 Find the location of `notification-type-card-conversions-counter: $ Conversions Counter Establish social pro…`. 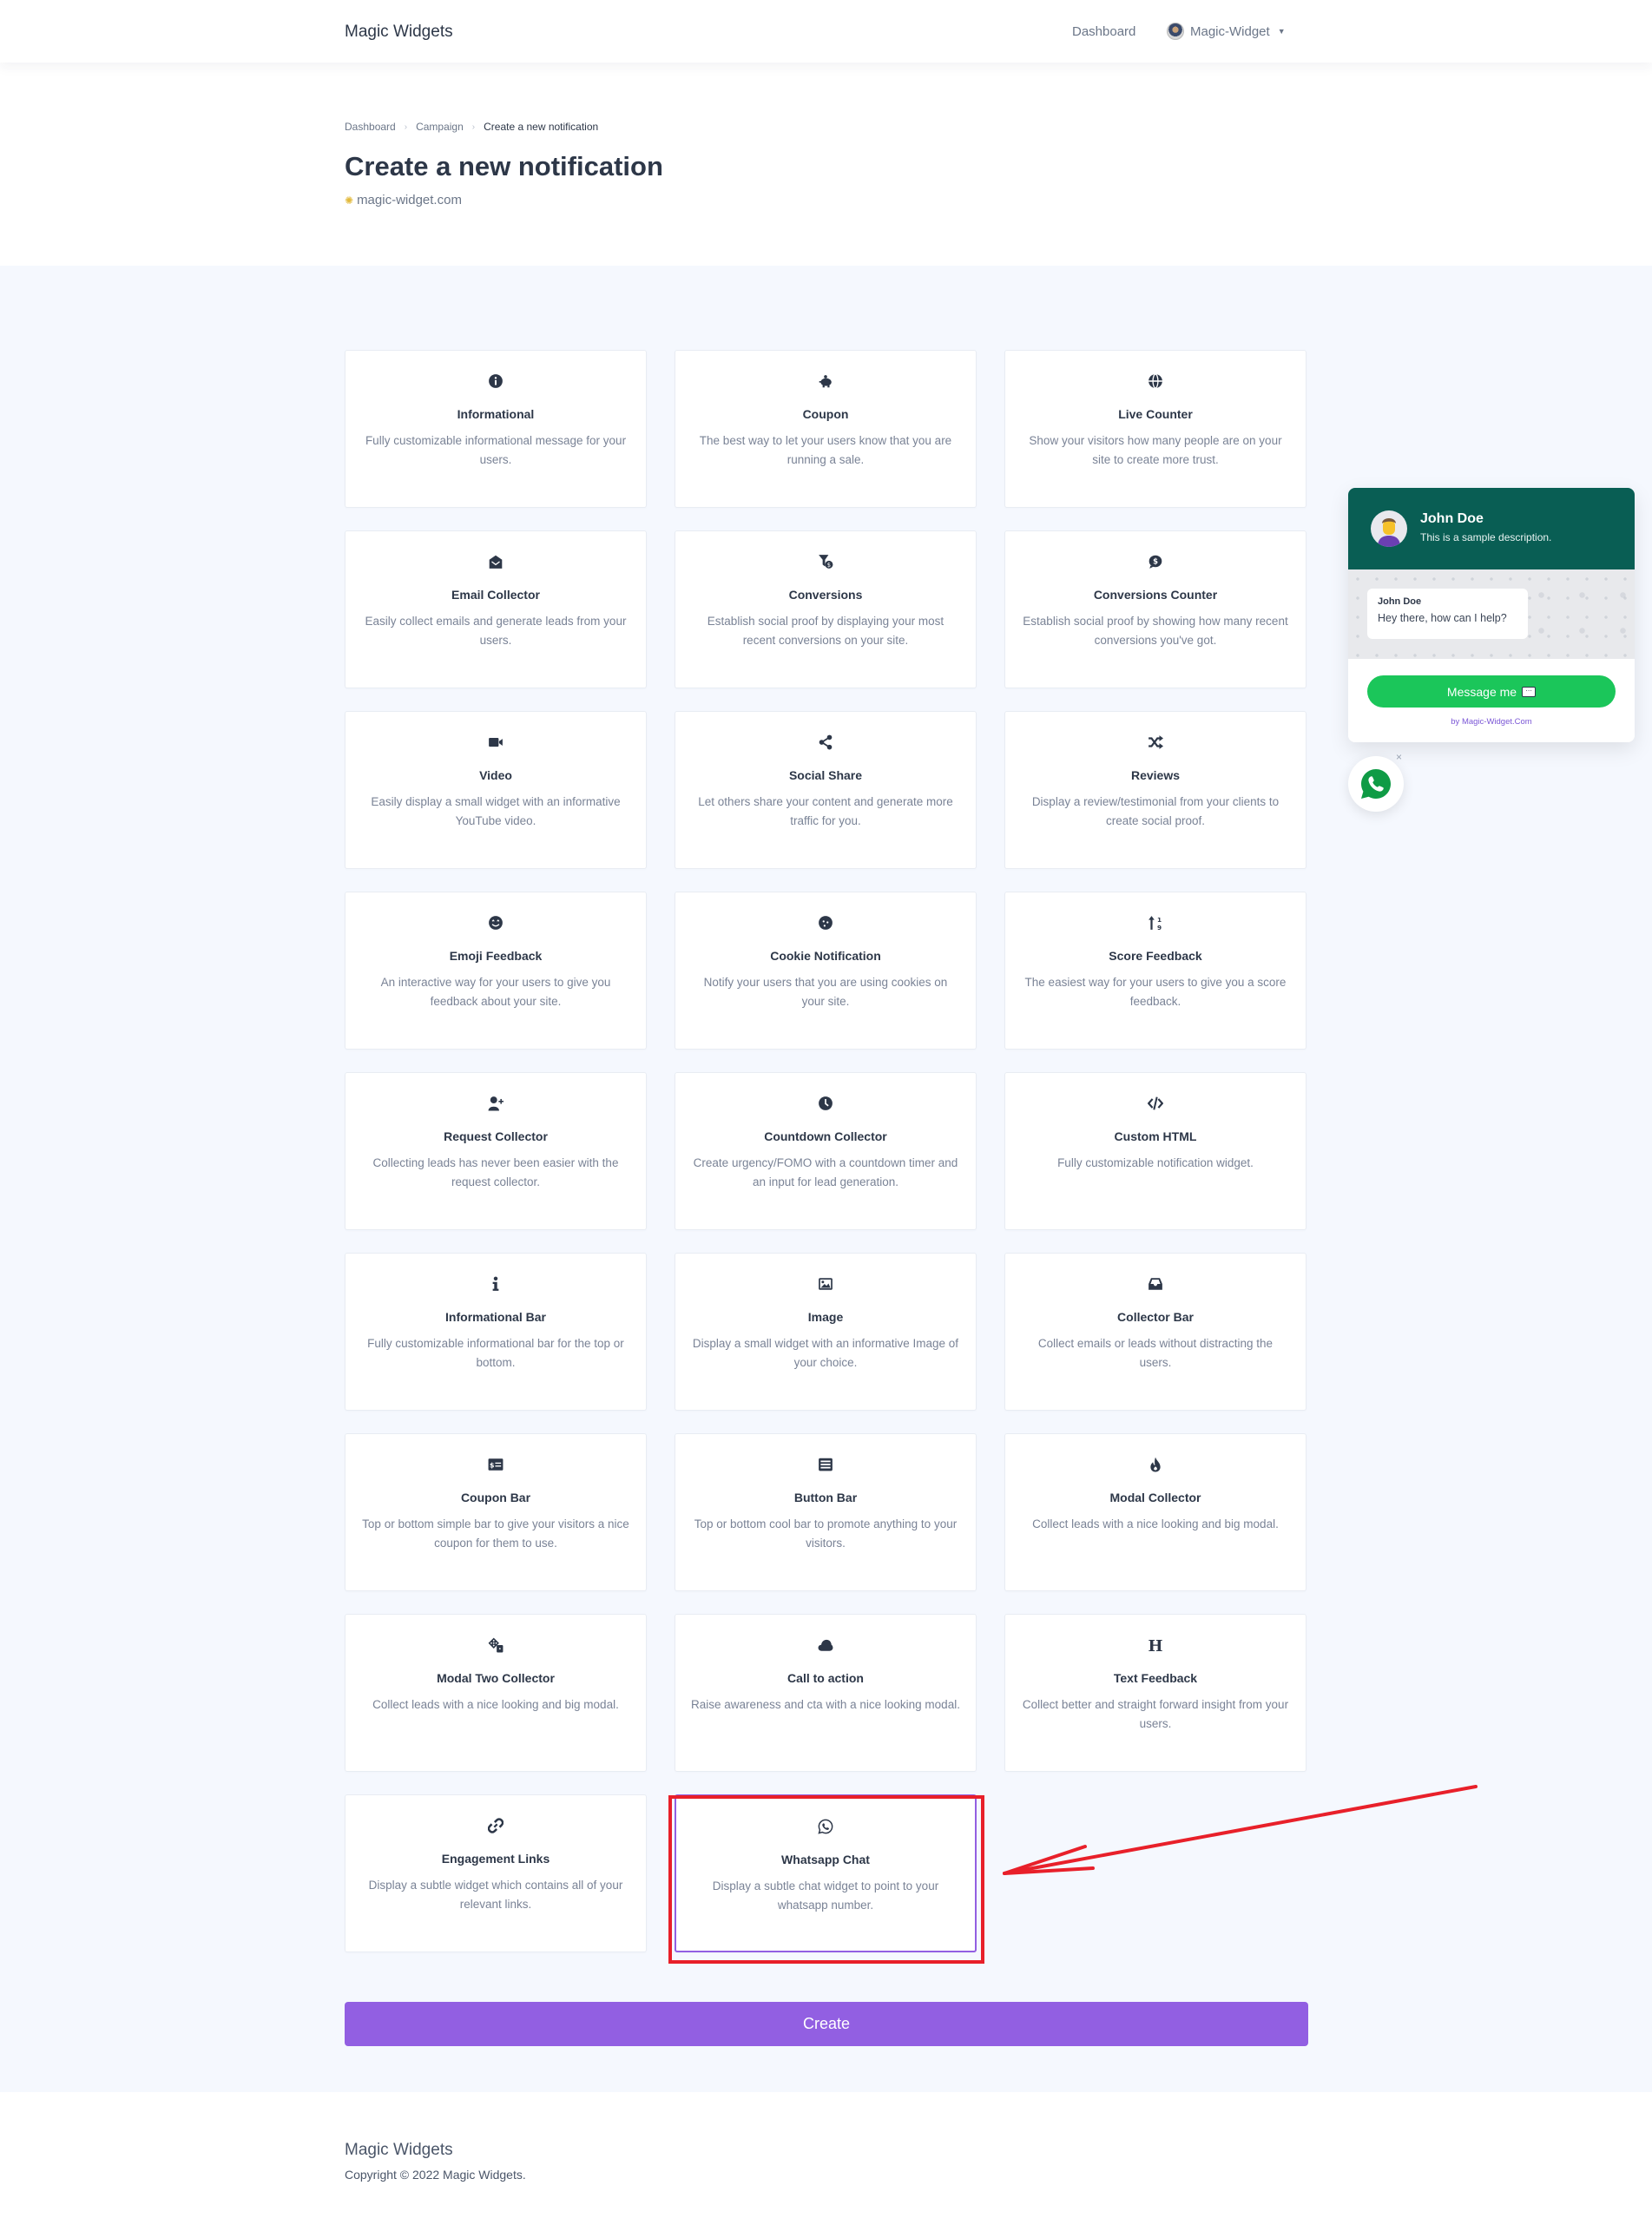

notification-type-card-conversions-counter: $ Conversions Counter Establish social pro… is located at coordinates (1155, 609).